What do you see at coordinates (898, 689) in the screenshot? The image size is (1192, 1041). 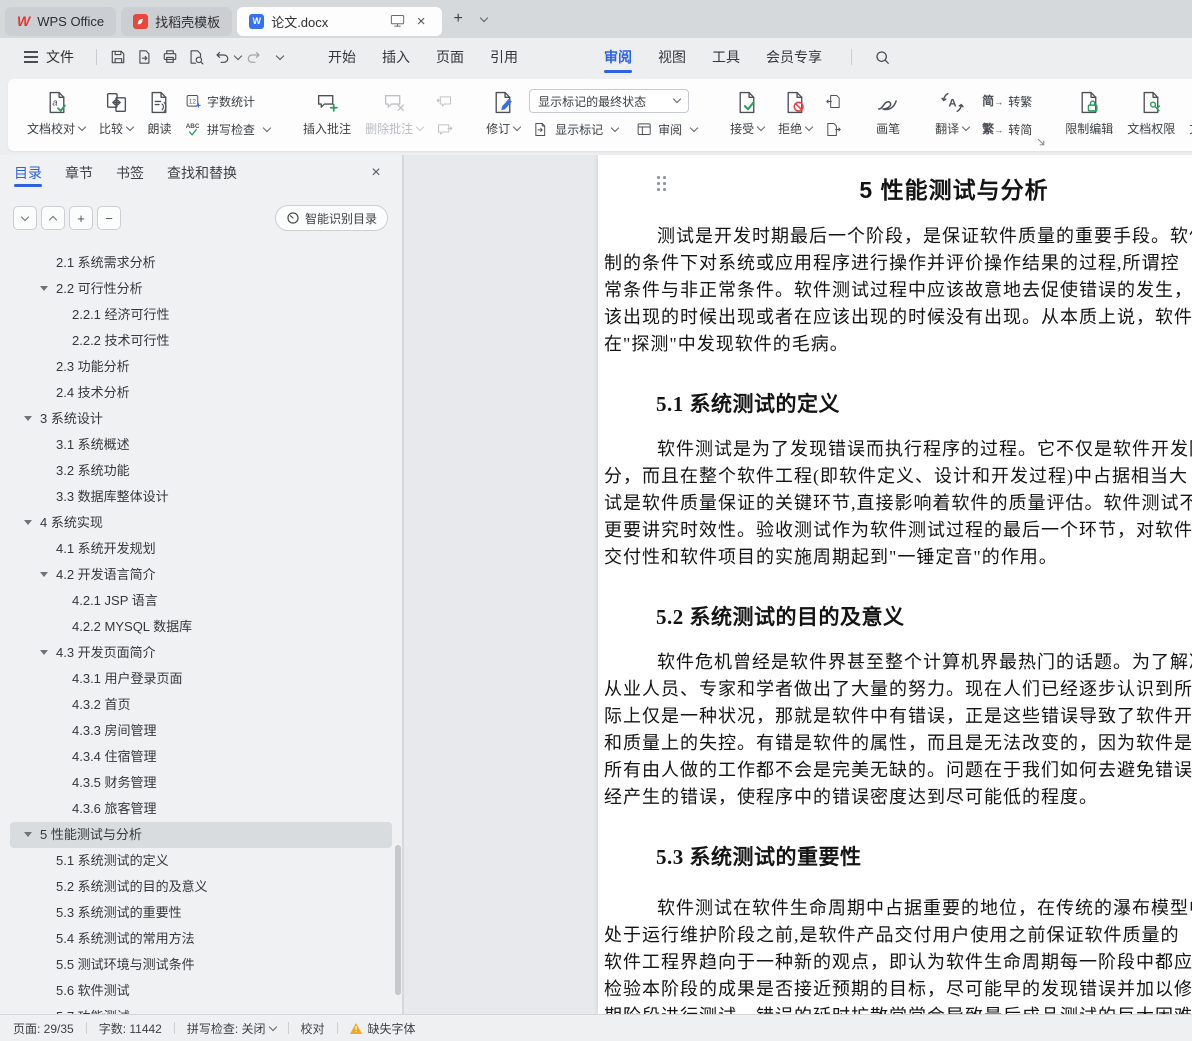 I see `paragraph-line: 从业人员、专家和学者做出了大量的努力。现在人们已经逐步认识到所` at bounding box center [898, 689].